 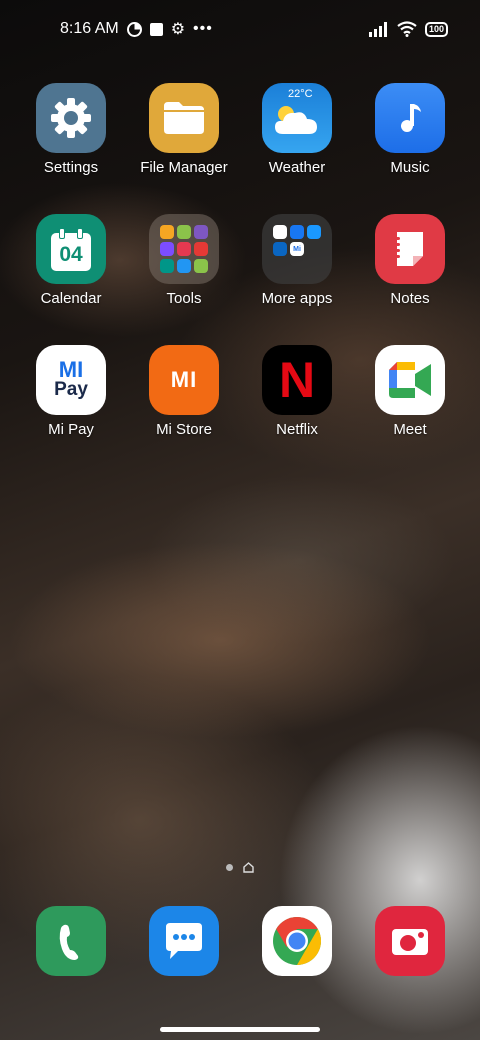 I want to click on notification-square-icon, so click(x=156, y=29).